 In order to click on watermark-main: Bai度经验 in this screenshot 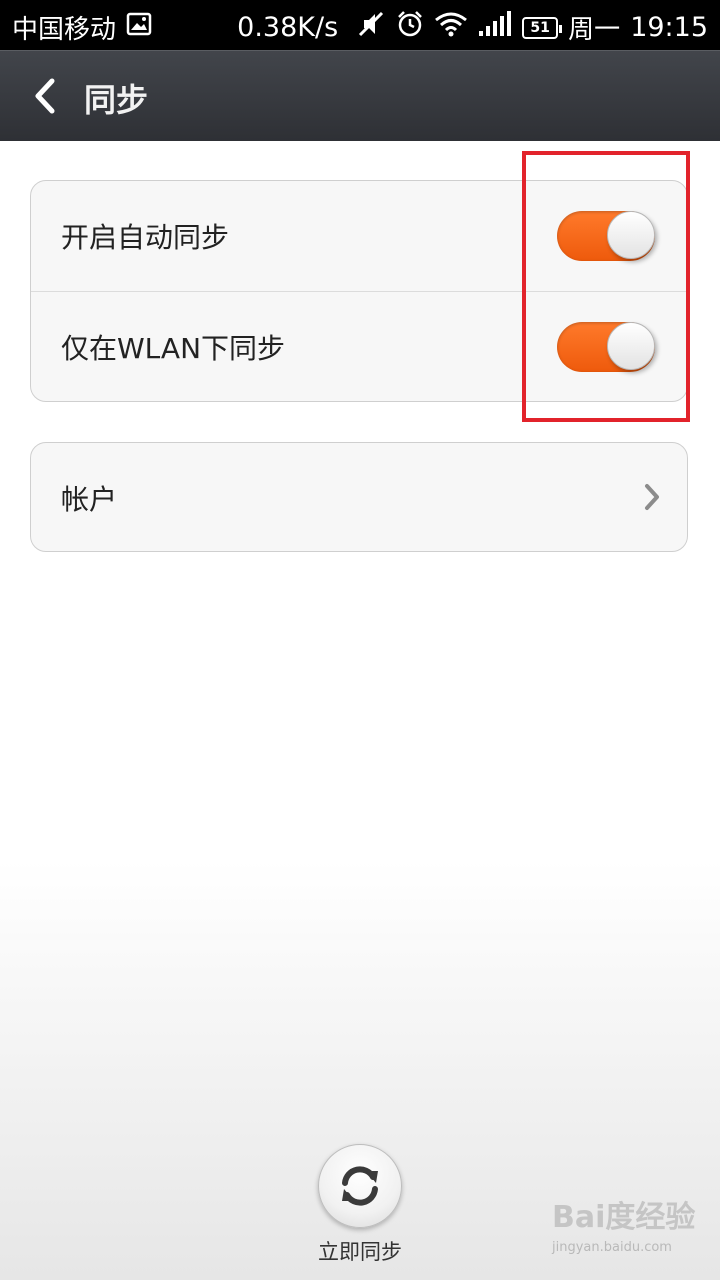, I will do `click(624, 1217)`.